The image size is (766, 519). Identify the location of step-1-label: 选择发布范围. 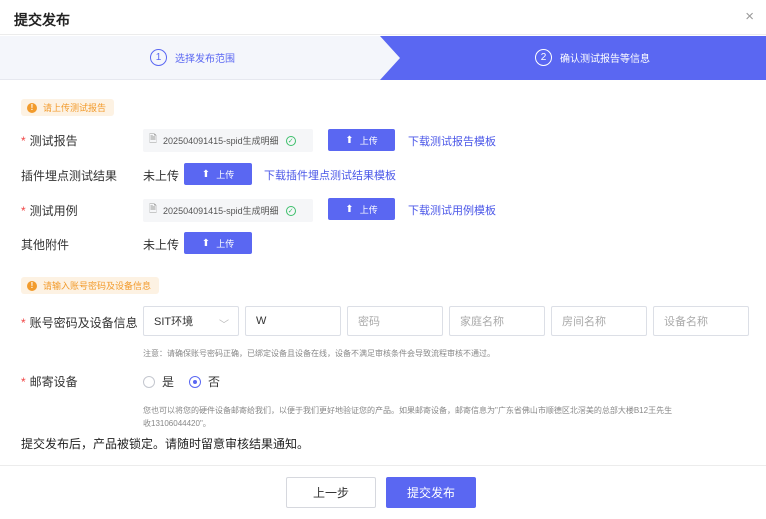
(205, 59).